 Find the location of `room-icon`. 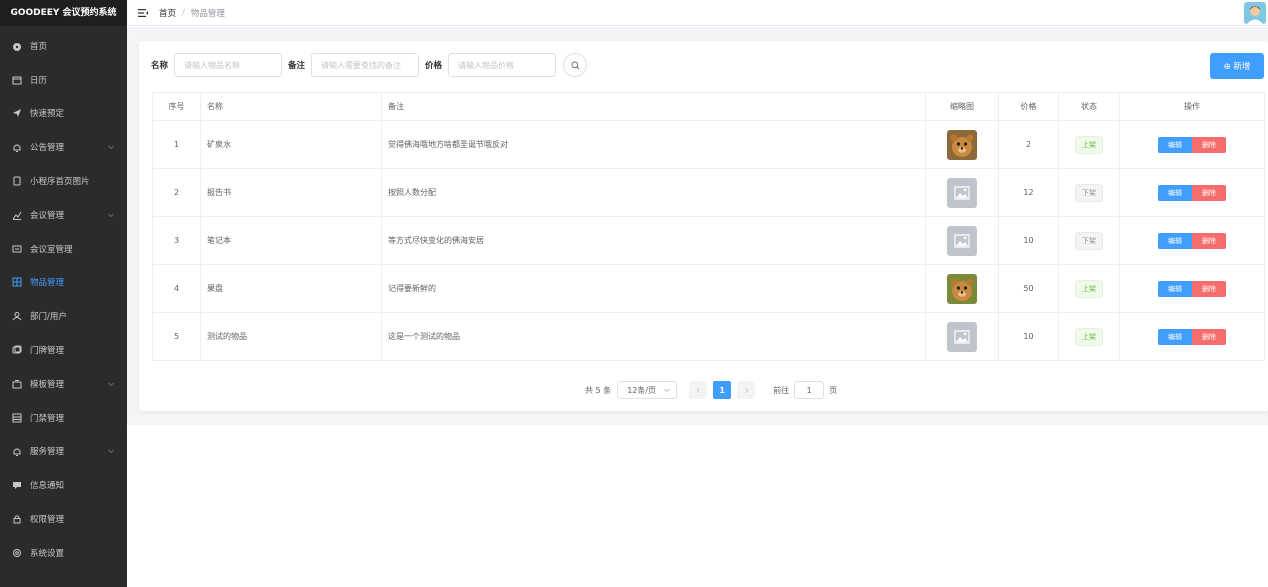

room-icon is located at coordinates (17, 249).